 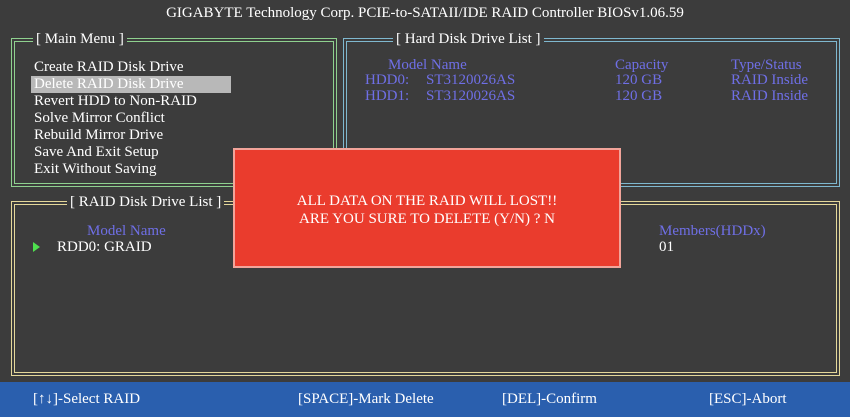 What do you see at coordinates (131, 135) in the screenshot?
I see `menu-item-rebuild-mirror: Rebuild Mirror Drive` at bounding box center [131, 135].